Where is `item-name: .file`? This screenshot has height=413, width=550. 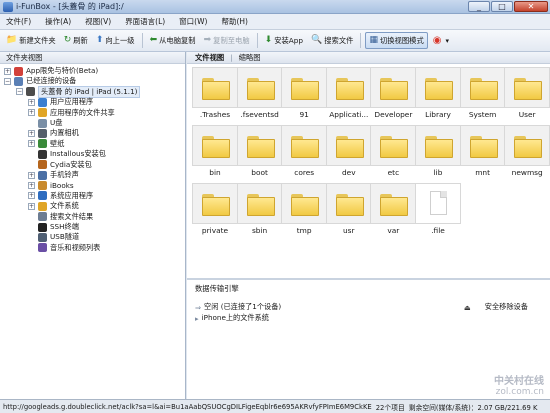
item-name: .file is located at coordinates (438, 230).